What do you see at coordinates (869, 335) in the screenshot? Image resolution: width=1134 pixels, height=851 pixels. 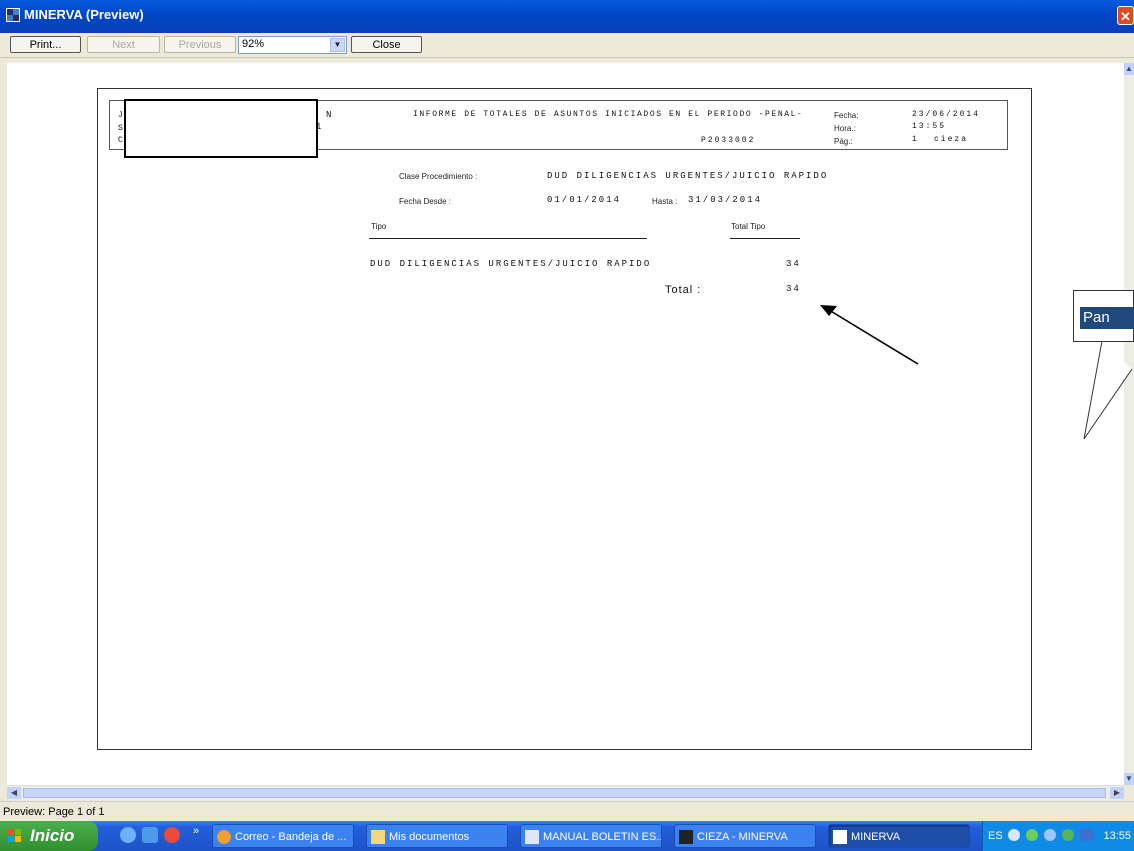 I see `annotation-arrow` at bounding box center [869, 335].